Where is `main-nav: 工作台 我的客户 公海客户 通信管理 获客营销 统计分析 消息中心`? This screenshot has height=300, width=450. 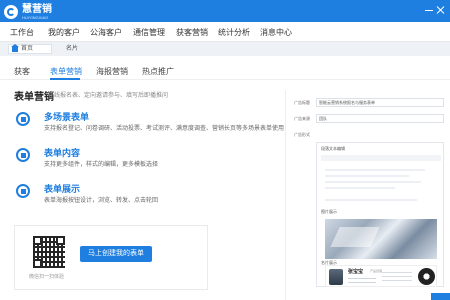
main-nav: 工作台 我的客户 公海客户 通信管理 获客营销 统计分析 消息中心 is located at coordinates (225, 32).